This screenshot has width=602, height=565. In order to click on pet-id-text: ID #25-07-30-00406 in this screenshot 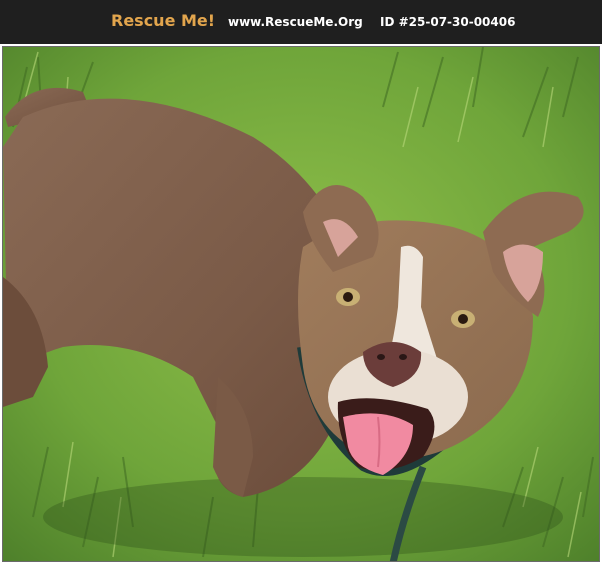, I will do `click(448, 22)`.